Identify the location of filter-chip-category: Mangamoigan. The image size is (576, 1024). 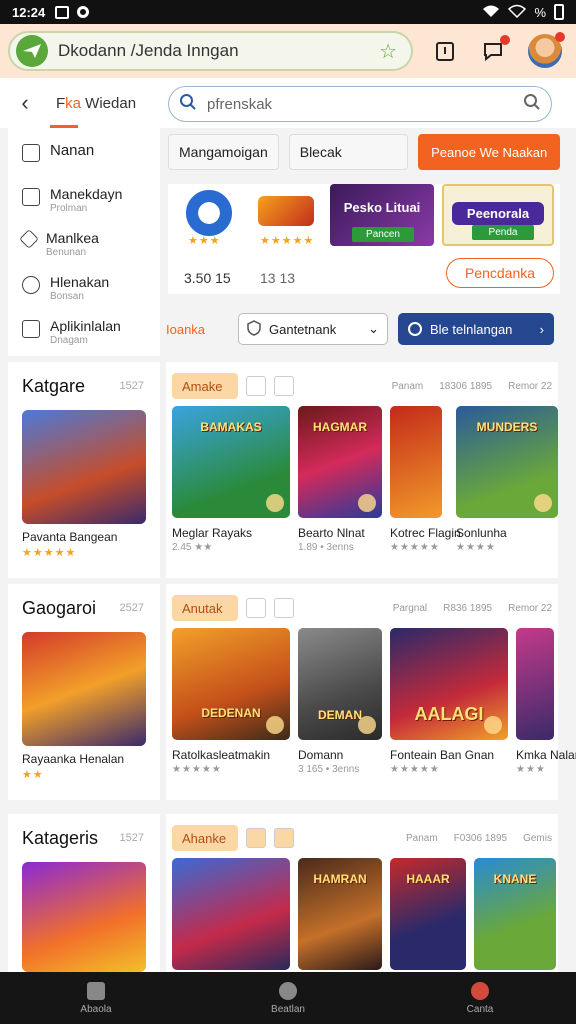
(223, 152).